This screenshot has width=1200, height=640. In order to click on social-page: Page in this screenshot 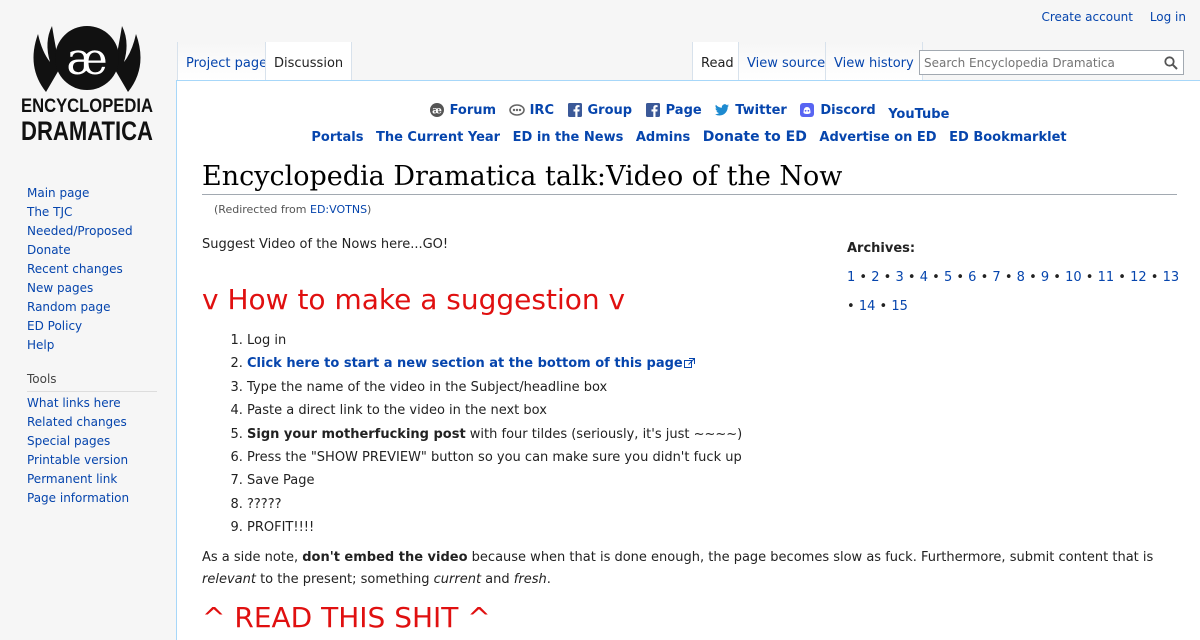, I will do `click(673, 110)`.